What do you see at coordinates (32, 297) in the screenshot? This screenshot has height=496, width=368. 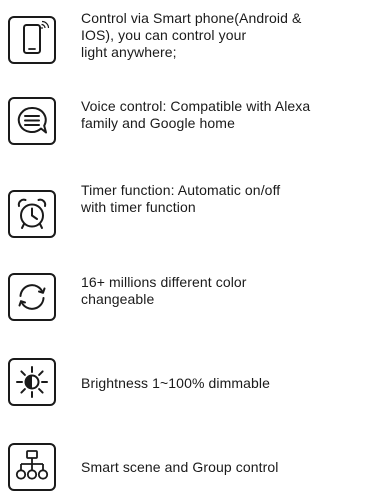 I see `refresh-cycle-icon` at bounding box center [32, 297].